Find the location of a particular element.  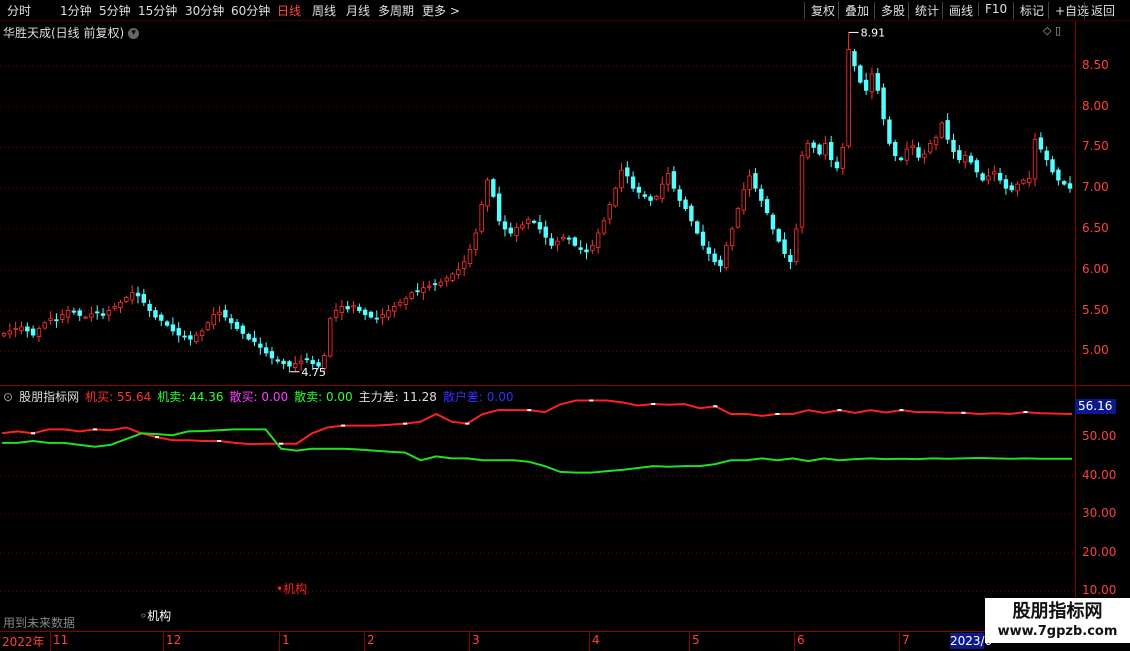

toolbar-button-0: 复权 is located at coordinates (819, 10).